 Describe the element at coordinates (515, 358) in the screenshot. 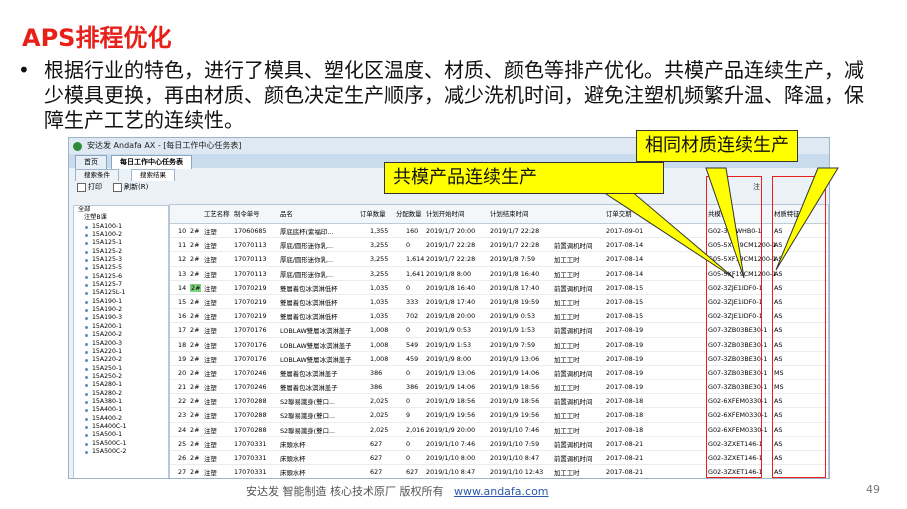

I see `cell-end: 2019/1/9 13:06` at that location.